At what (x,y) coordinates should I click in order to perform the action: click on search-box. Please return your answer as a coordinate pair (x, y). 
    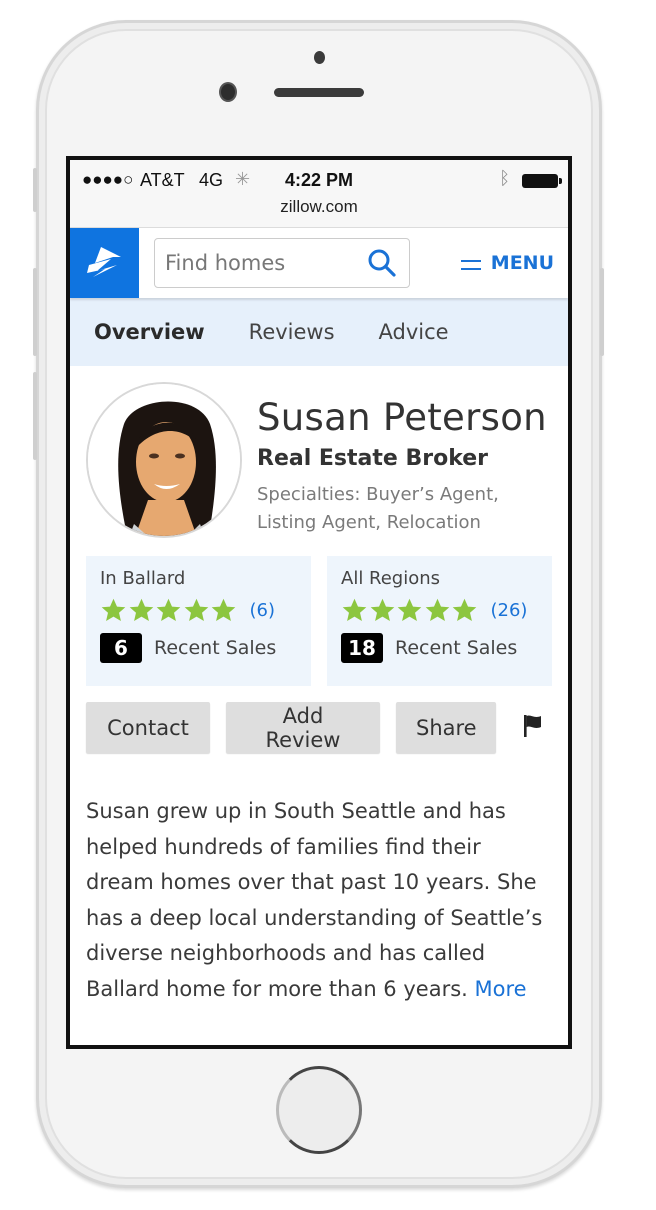
    Looking at the image, I should click on (282, 263).